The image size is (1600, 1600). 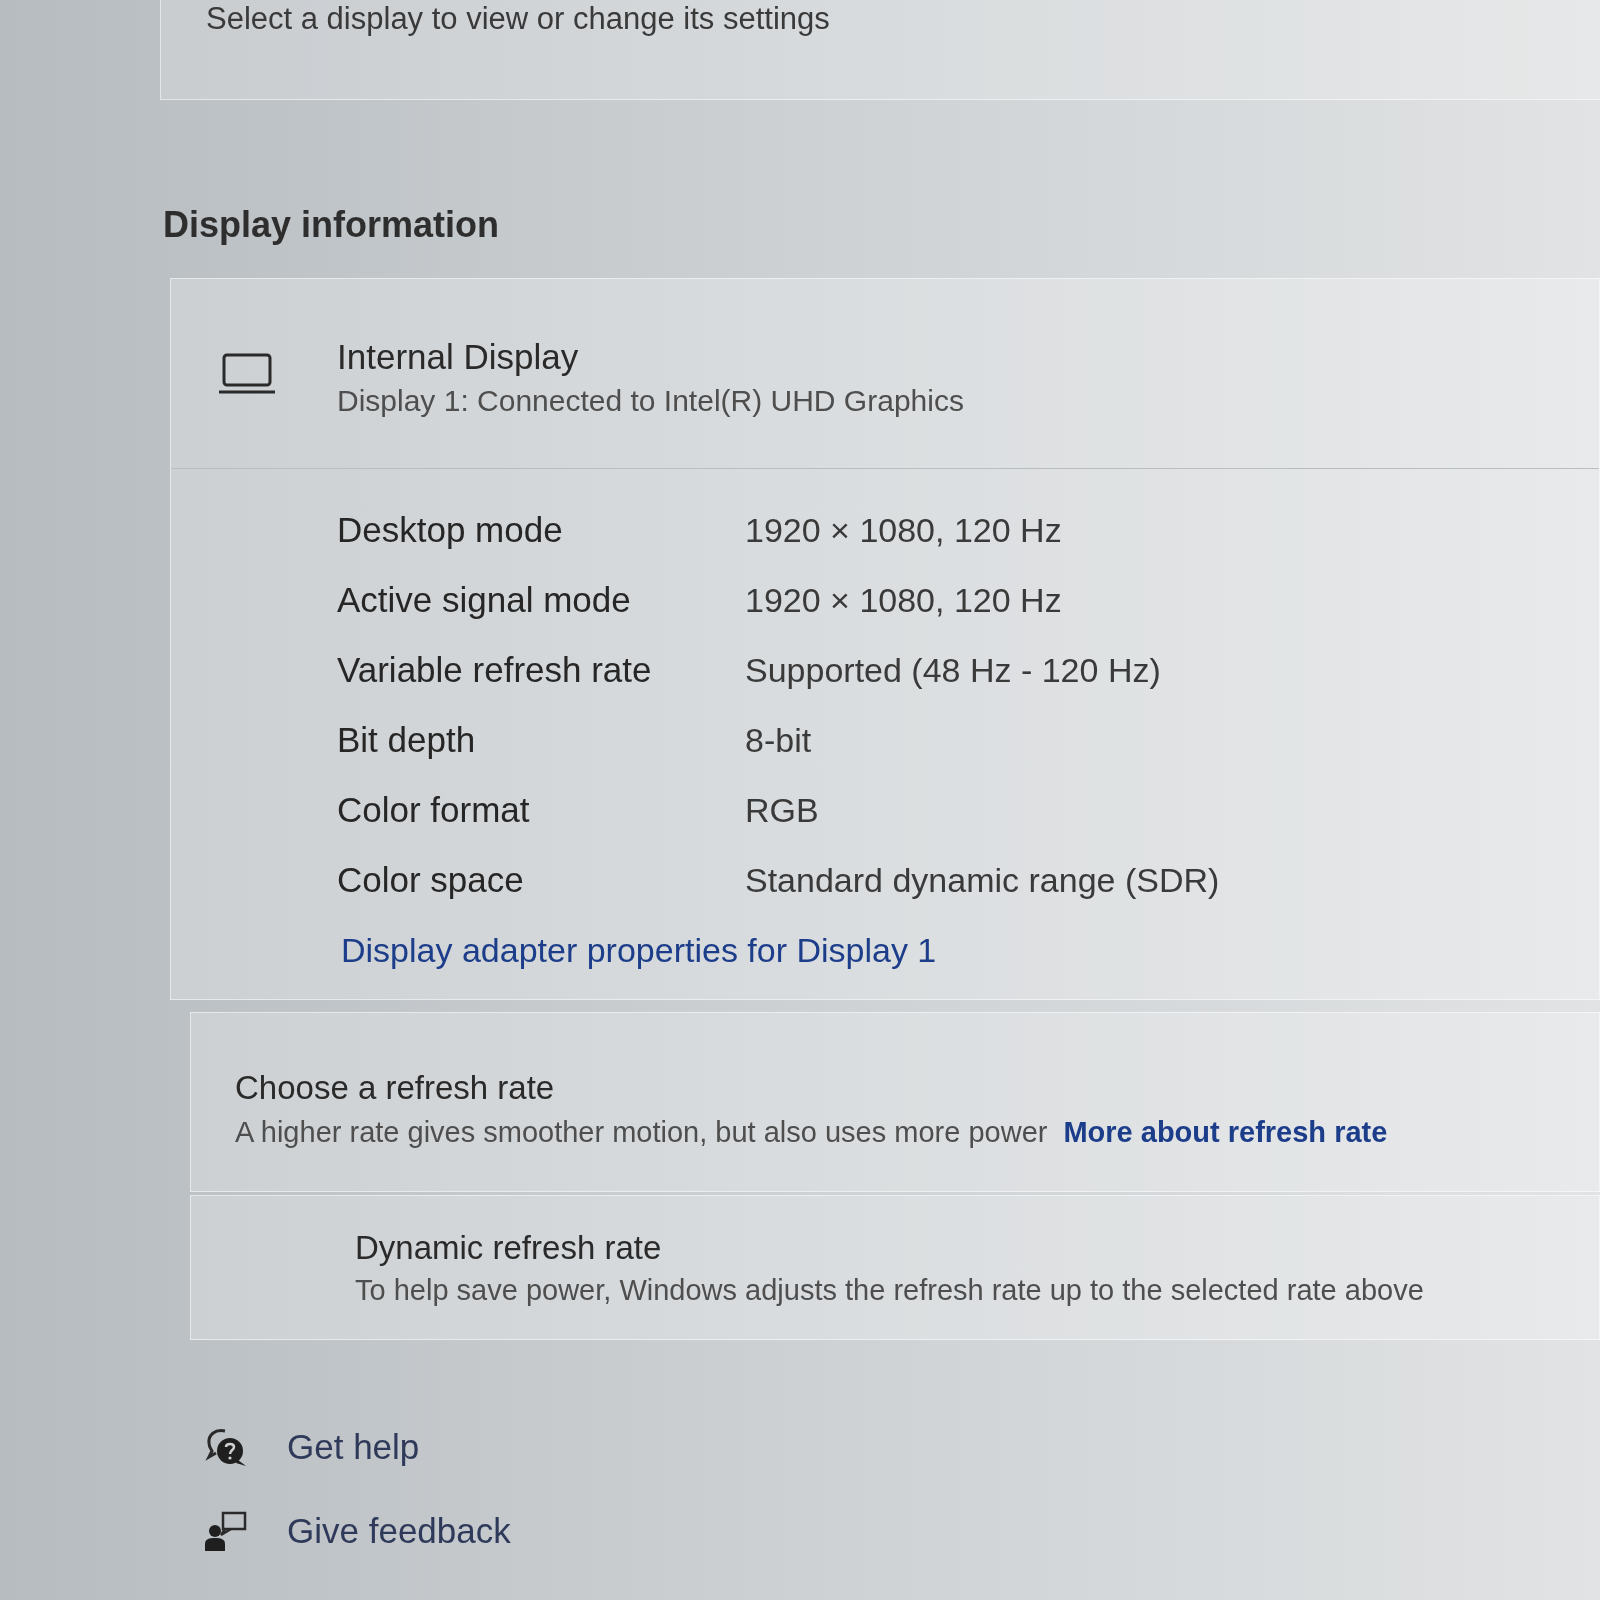 I want to click on refresh-rate-description: A higher rate gives smoother motion, but also uses more power, so click(x=641, y=1132).